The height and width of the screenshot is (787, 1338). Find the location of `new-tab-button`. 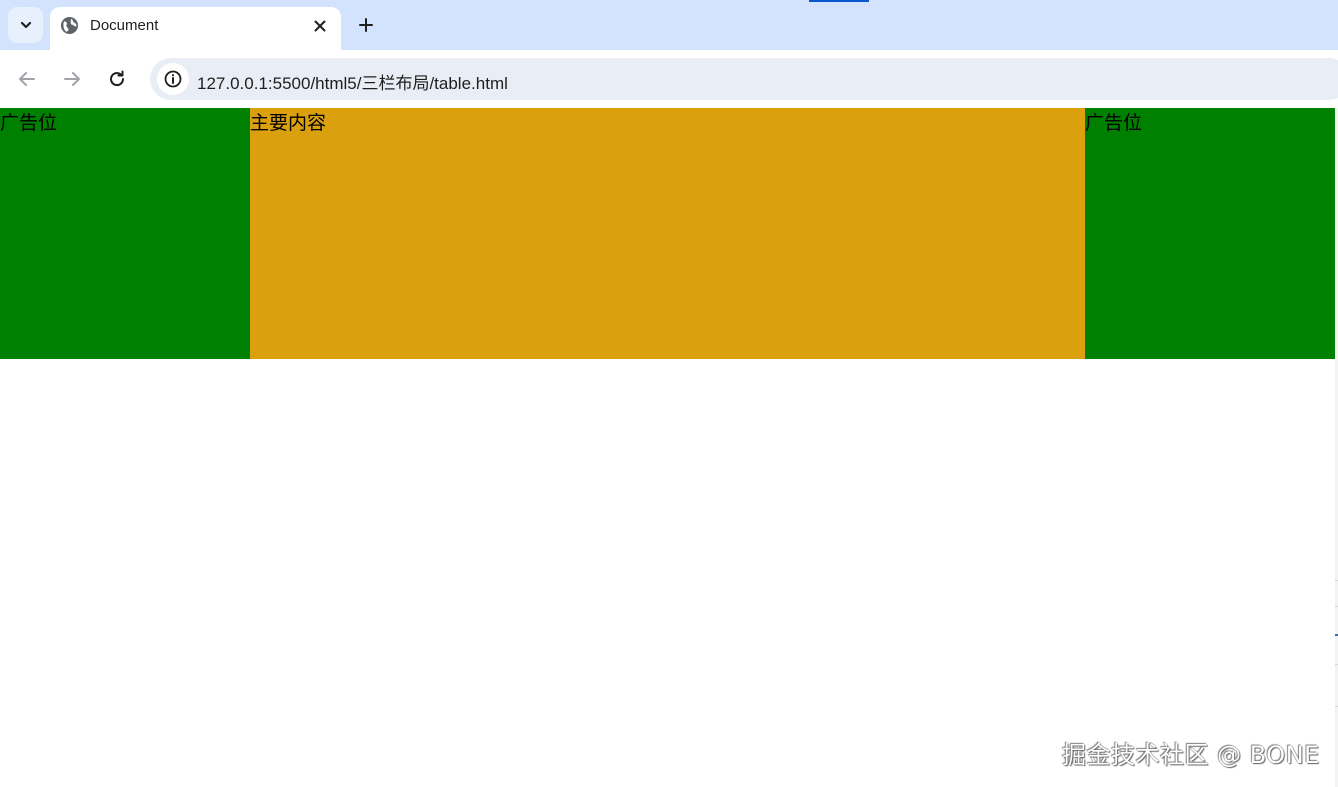

new-tab-button is located at coordinates (366, 25).